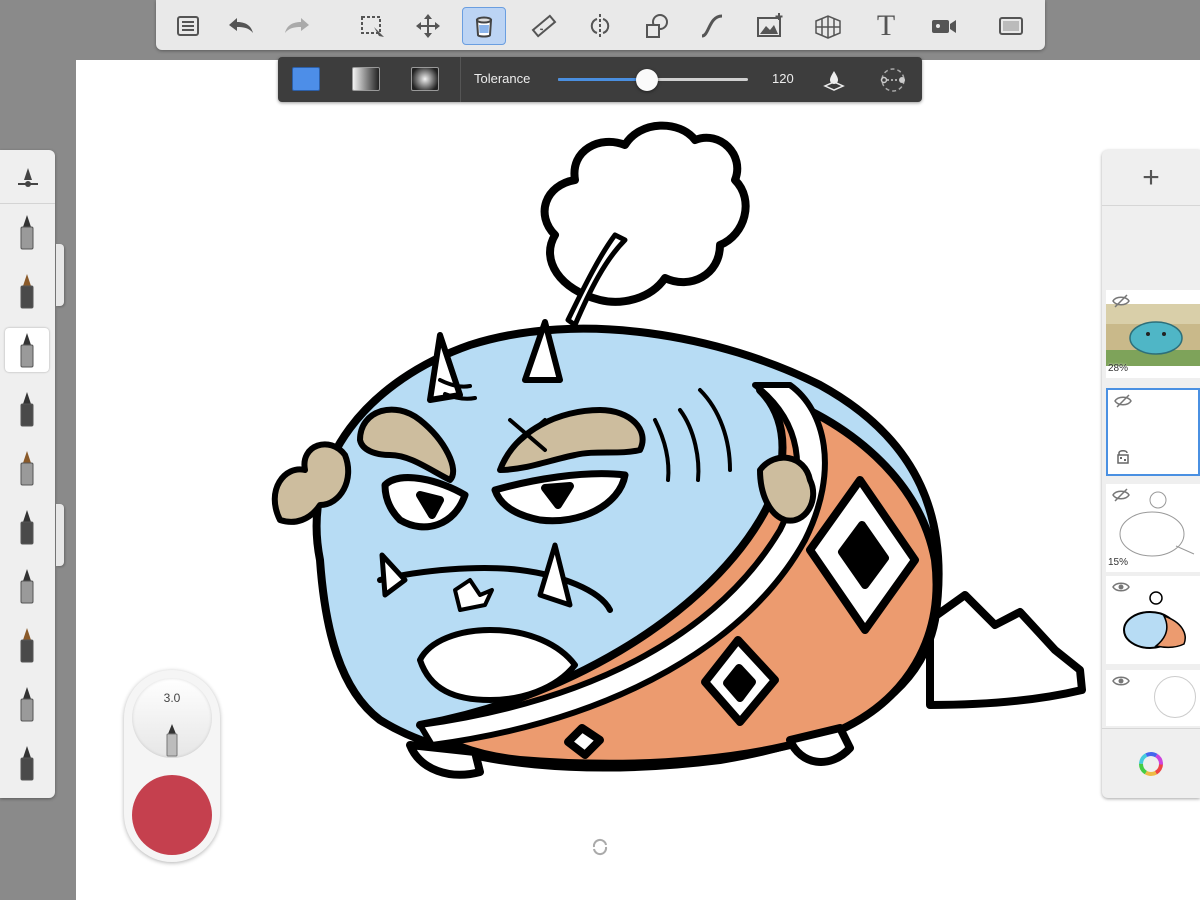 The width and height of the screenshot is (1200, 900). I want to click on ink-bottle-icon, so click(27, 409).